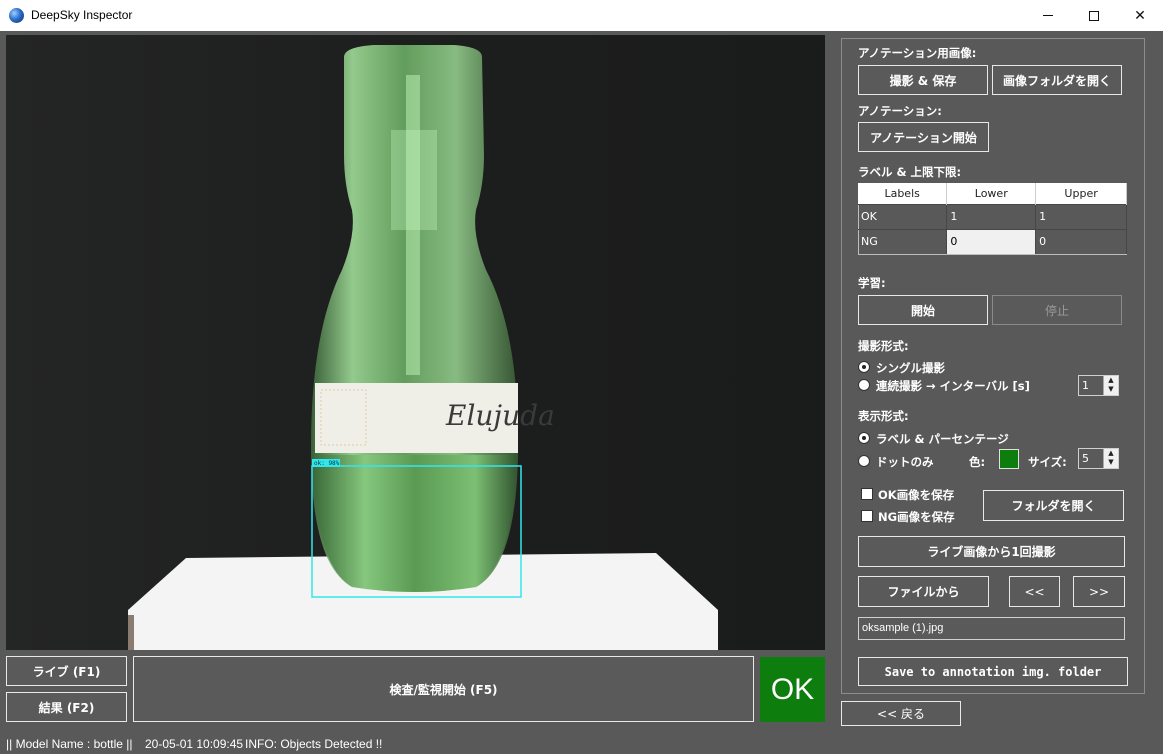 The image size is (1163, 754). Describe the element at coordinates (1081, 241) in the screenshot. I see `table-cell: 0` at that location.